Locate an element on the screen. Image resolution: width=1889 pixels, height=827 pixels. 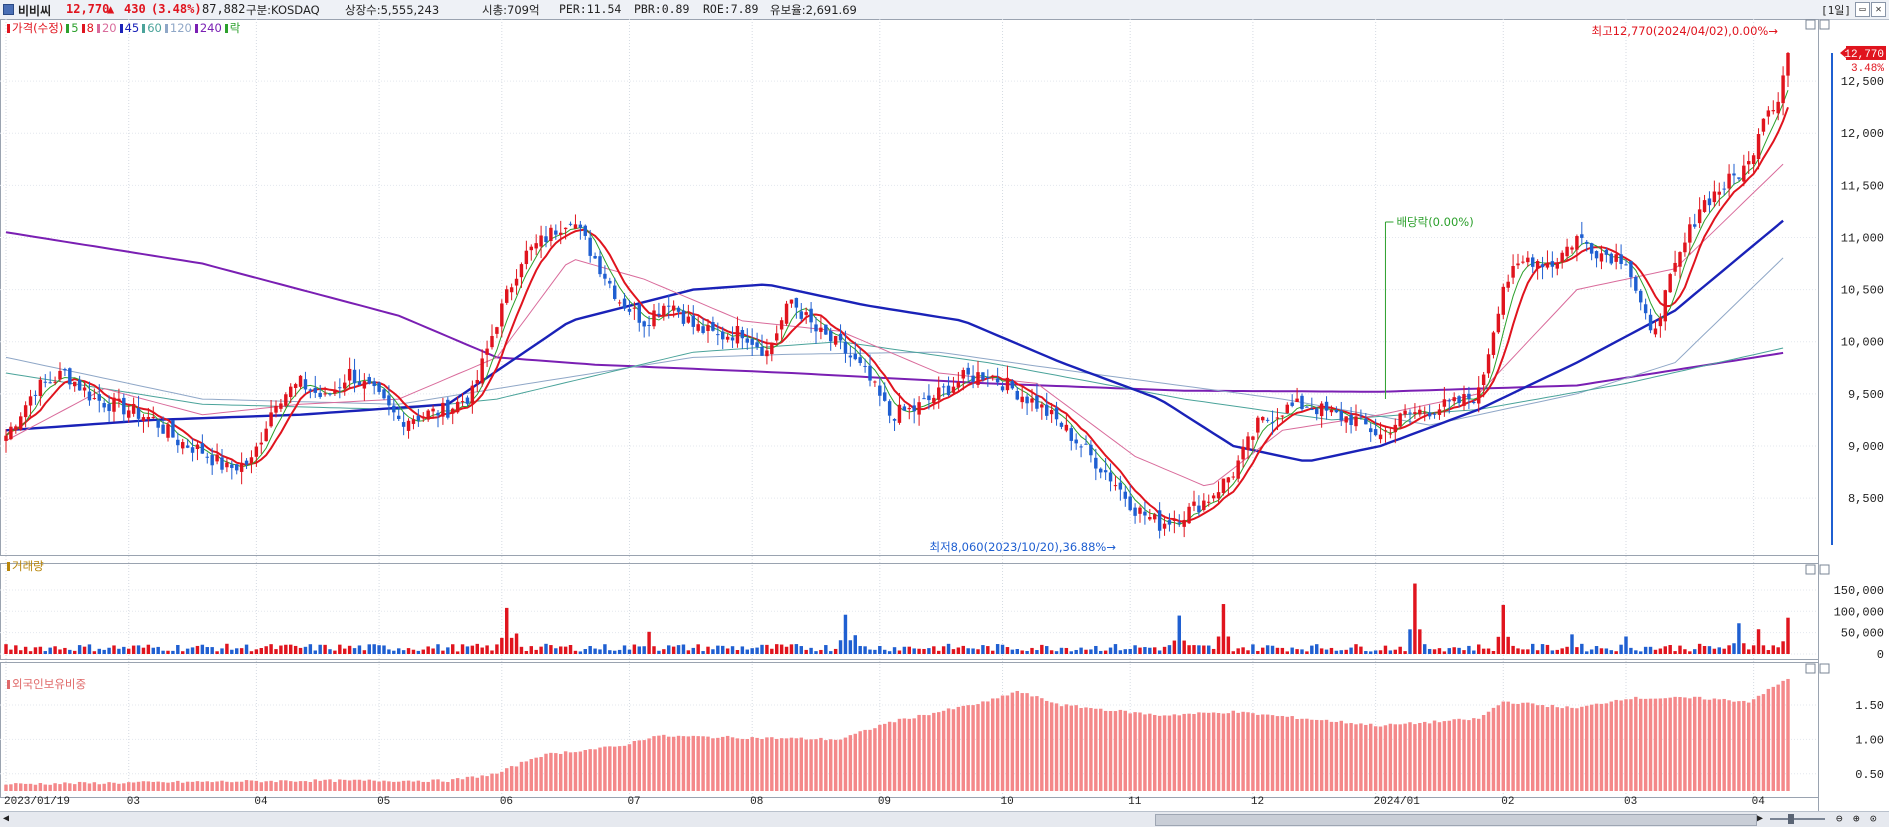
x-tick-label: 07 is located at coordinates (633, 802).